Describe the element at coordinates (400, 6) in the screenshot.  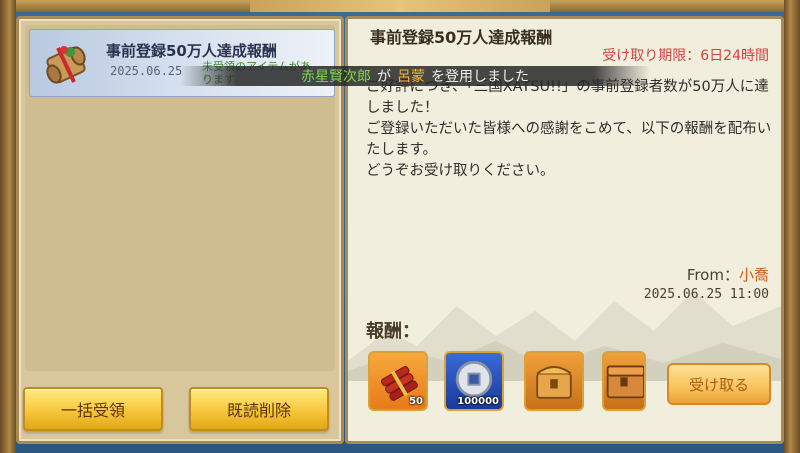
I see `top-ornament` at that location.